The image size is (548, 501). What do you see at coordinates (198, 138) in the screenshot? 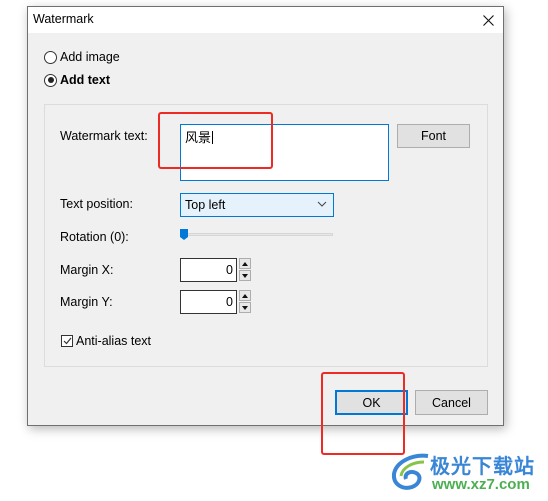
I see `watermark-text-value: 风景` at bounding box center [198, 138].